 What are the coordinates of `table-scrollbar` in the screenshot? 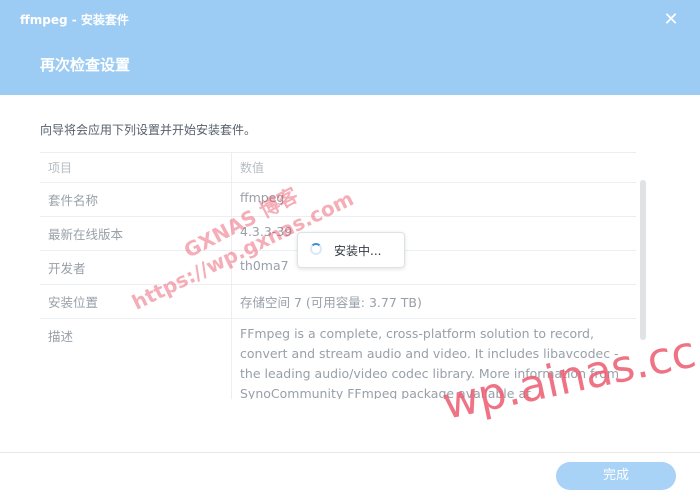 It's located at (643, 260).